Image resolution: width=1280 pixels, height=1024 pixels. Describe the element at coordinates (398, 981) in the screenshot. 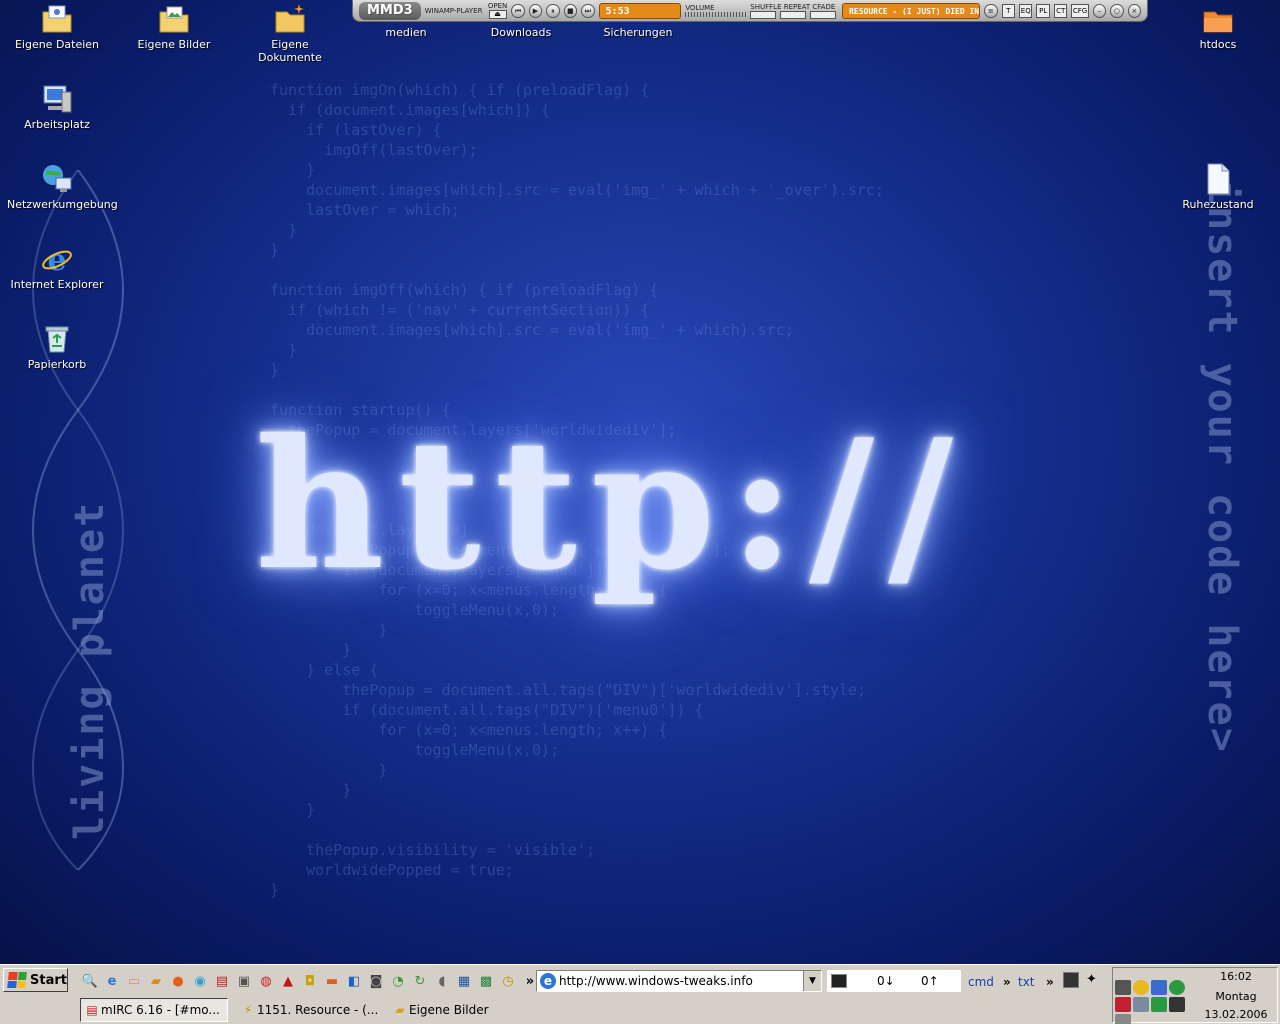

I see `app-icon-4: ◔` at that location.